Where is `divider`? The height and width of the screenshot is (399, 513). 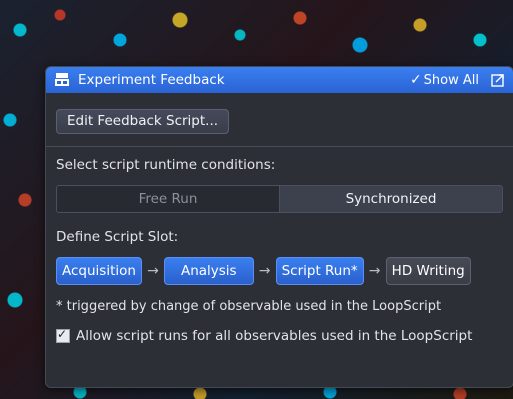 divider is located at coordinates (279, 146).